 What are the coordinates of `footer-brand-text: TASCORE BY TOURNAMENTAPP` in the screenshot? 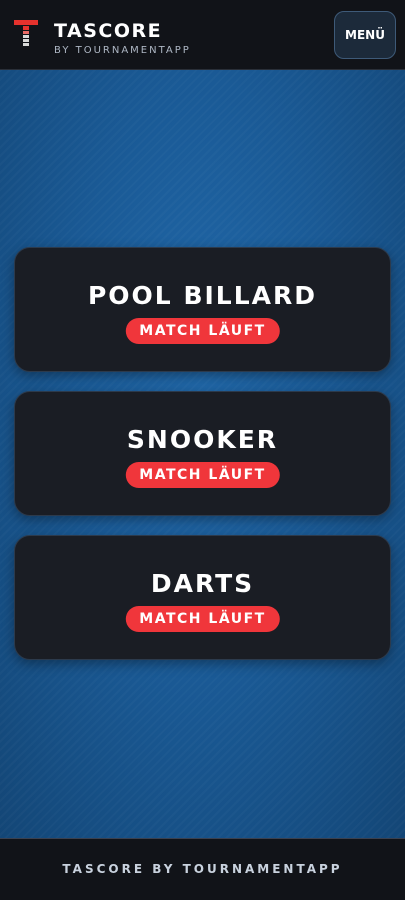 It's located at (202, 869).